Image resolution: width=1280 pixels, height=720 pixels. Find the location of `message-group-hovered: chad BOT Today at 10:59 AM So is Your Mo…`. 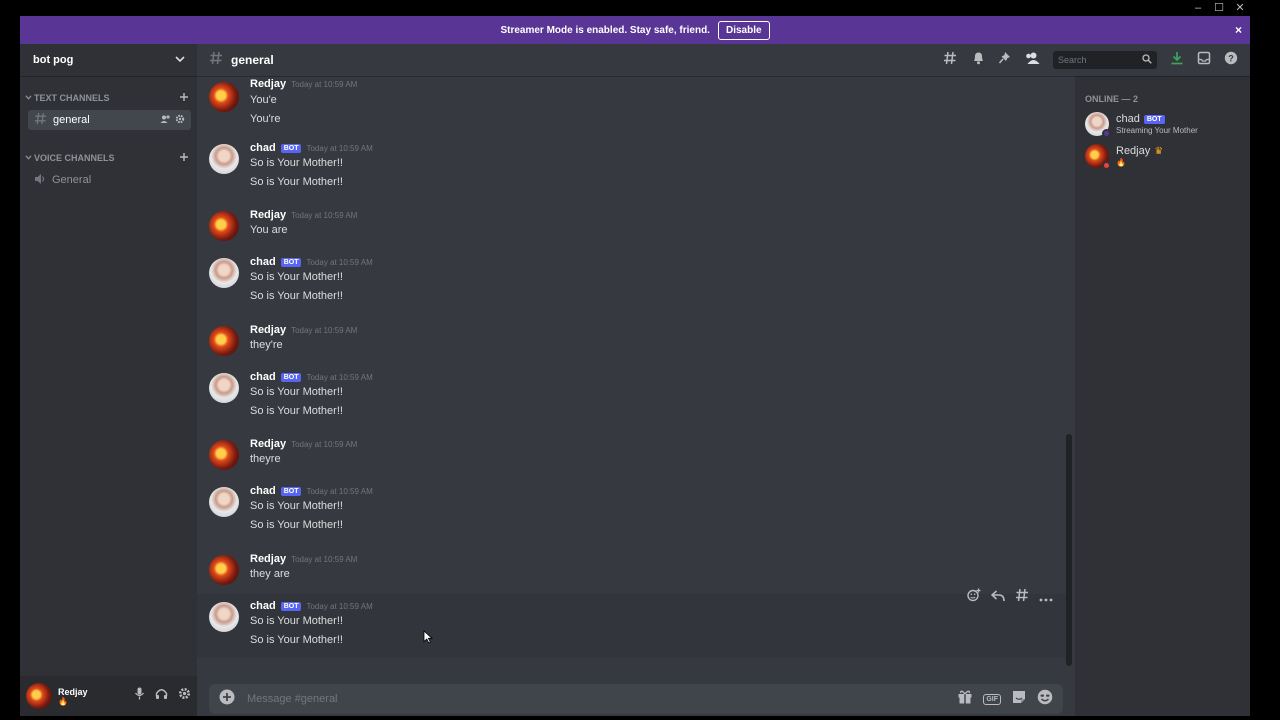

message-group-hovered: chad BOT Today at 10:59 AM So is Your Mo… is located at coordinates (632, 623).